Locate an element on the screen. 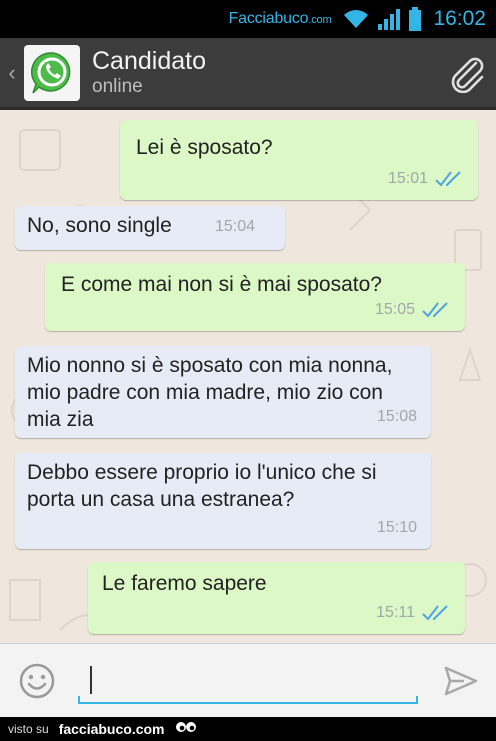 The image size is (496, 741). status-bar: Facciabuco.com 16:02 is located at coordinates (248, 19).